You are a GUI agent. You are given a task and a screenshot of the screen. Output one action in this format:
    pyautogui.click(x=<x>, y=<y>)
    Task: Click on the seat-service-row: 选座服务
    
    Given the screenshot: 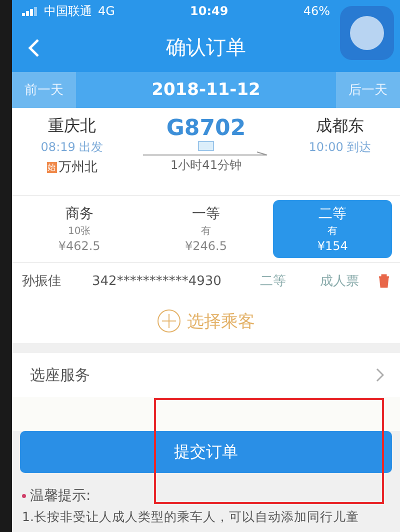 What is the action you would take?
    pyautogui.click(x=206, y=375)
    